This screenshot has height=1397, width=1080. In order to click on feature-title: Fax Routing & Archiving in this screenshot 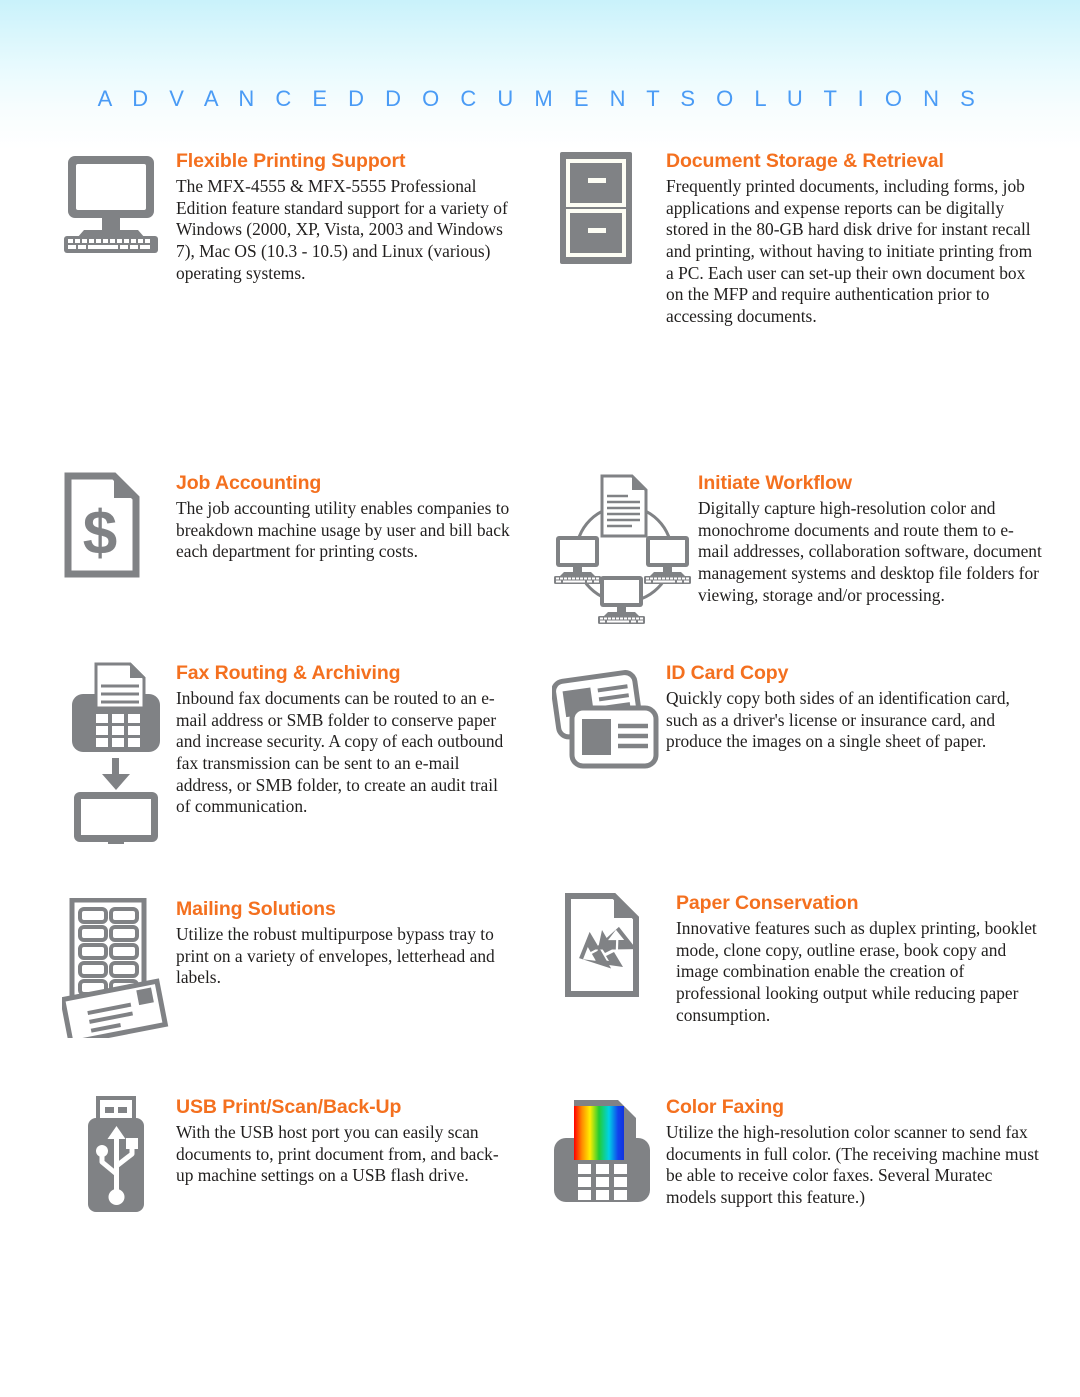, I will do `click(288, 673)`.